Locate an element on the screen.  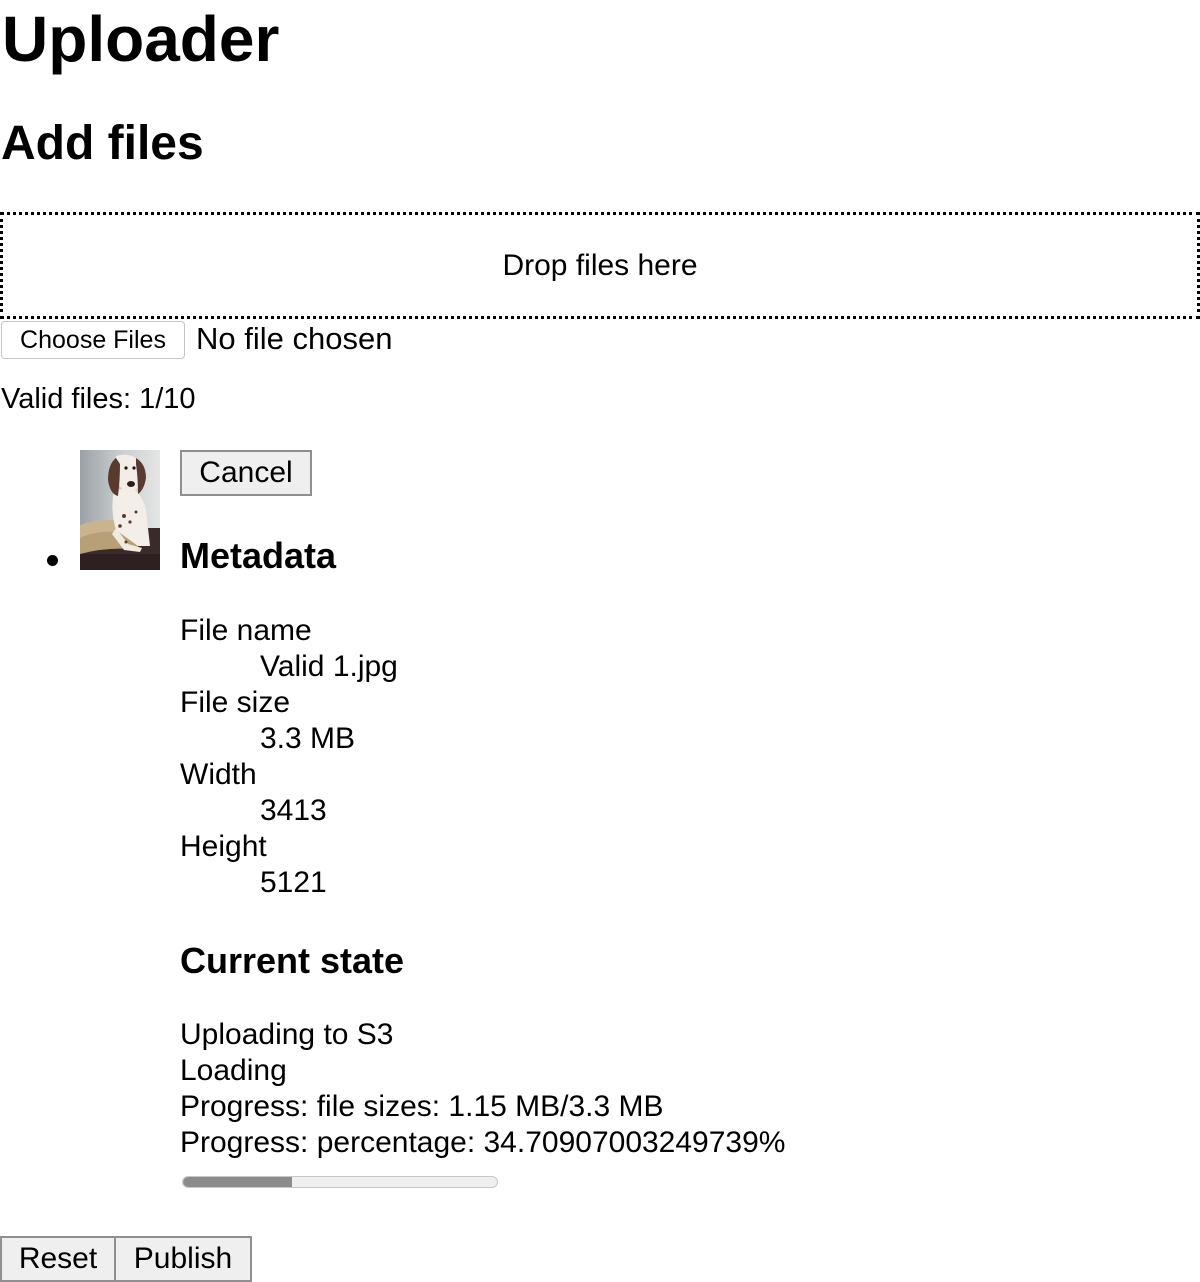
current-state-heading: Current state is located at coordinates (292, 960).